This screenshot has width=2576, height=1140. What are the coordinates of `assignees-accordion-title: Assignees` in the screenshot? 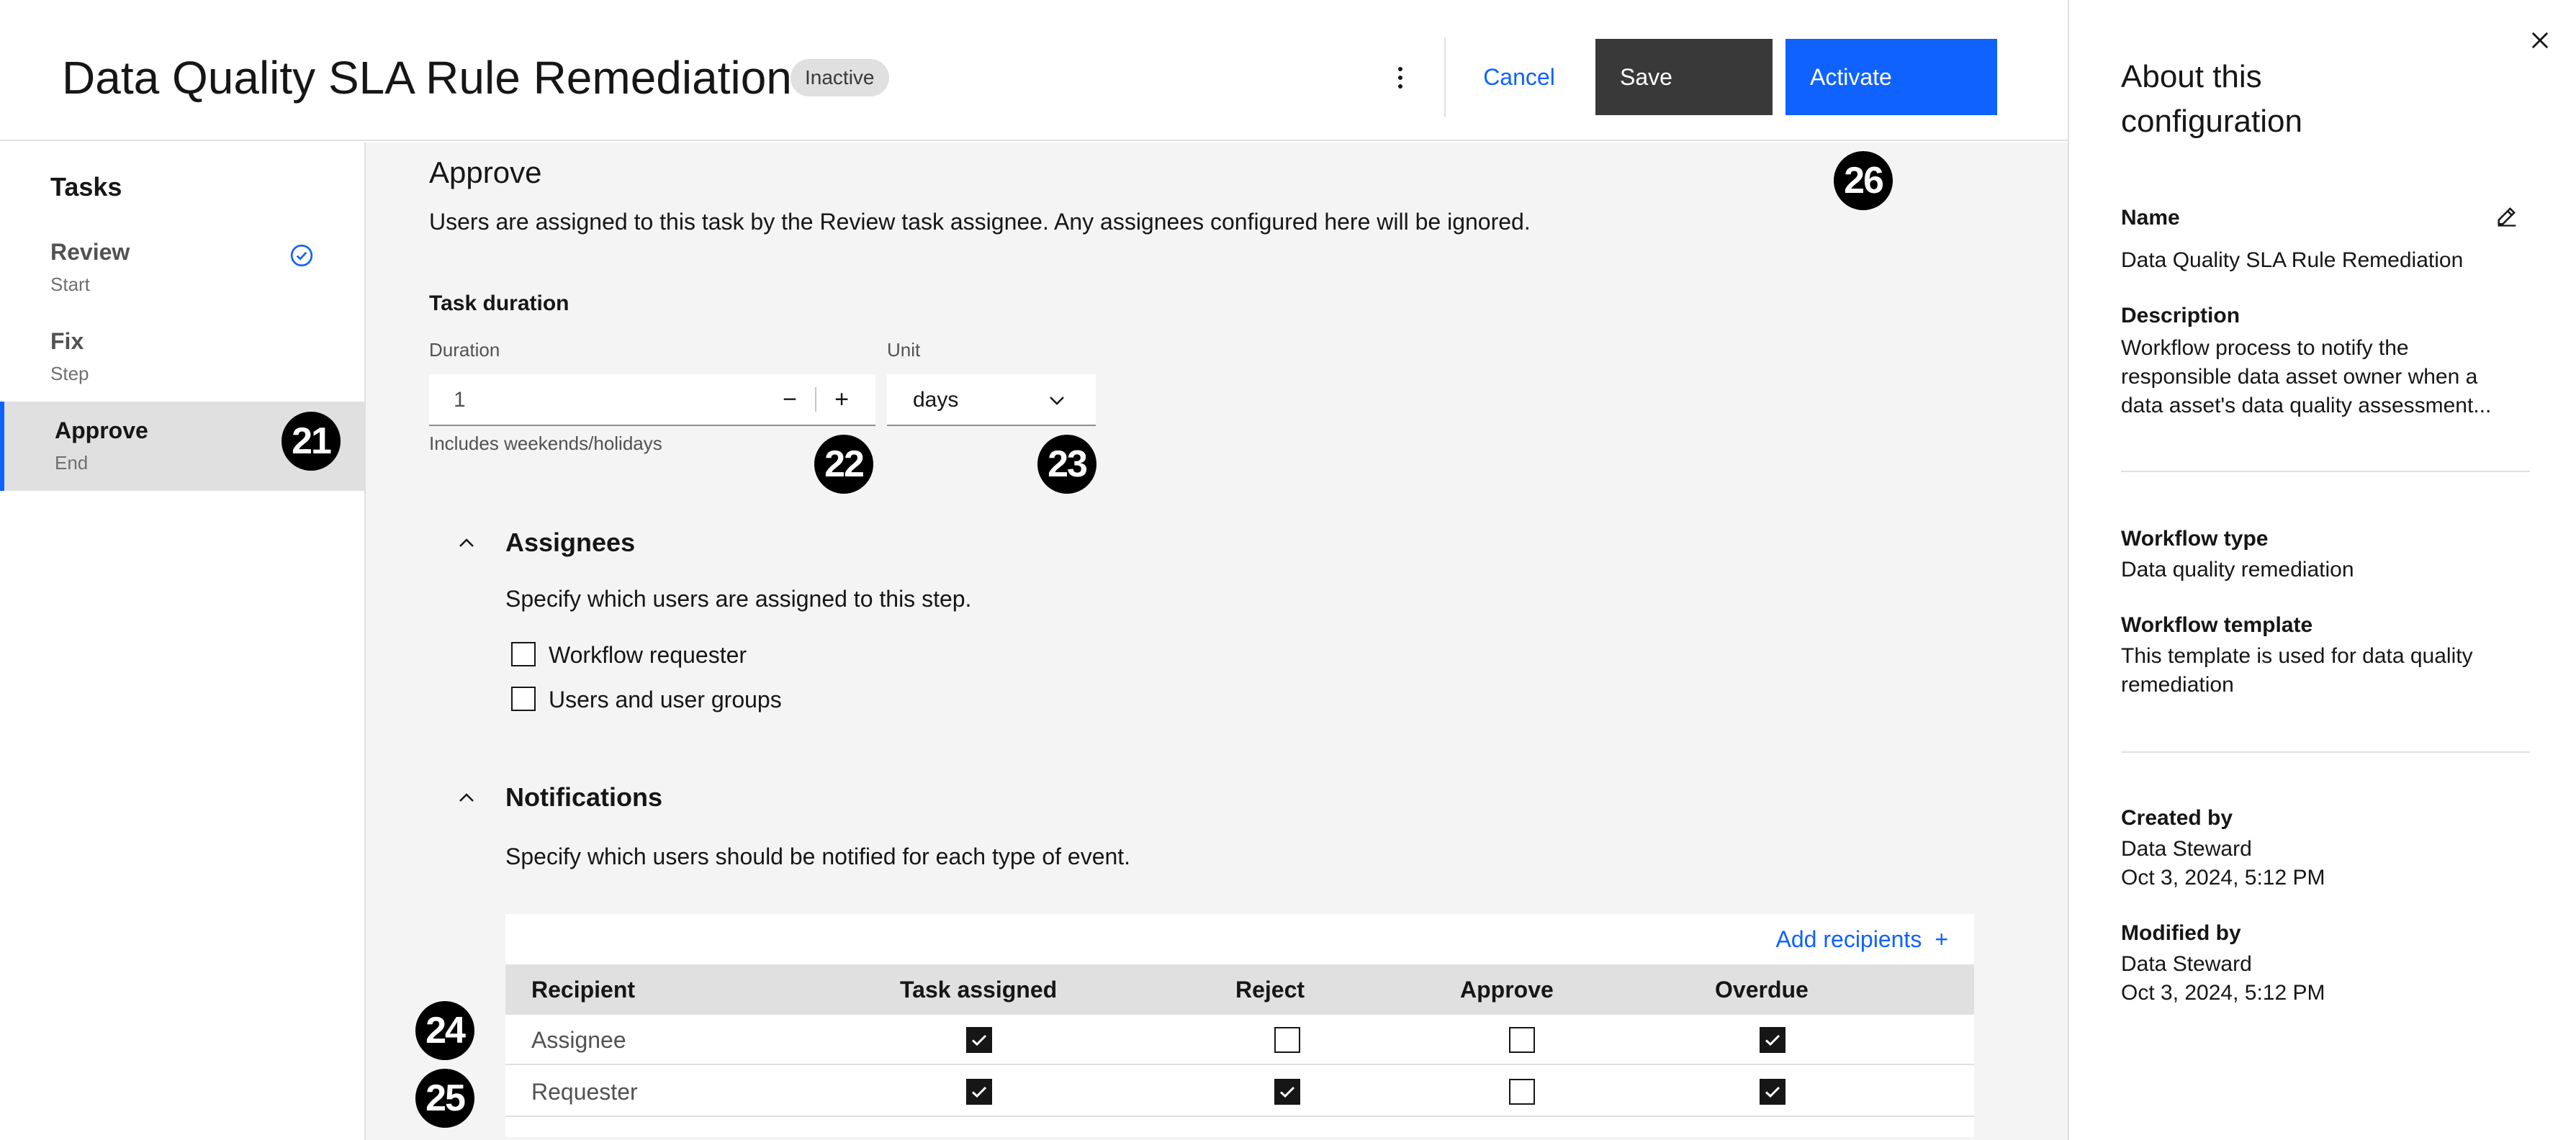 It's located at (570, 543).